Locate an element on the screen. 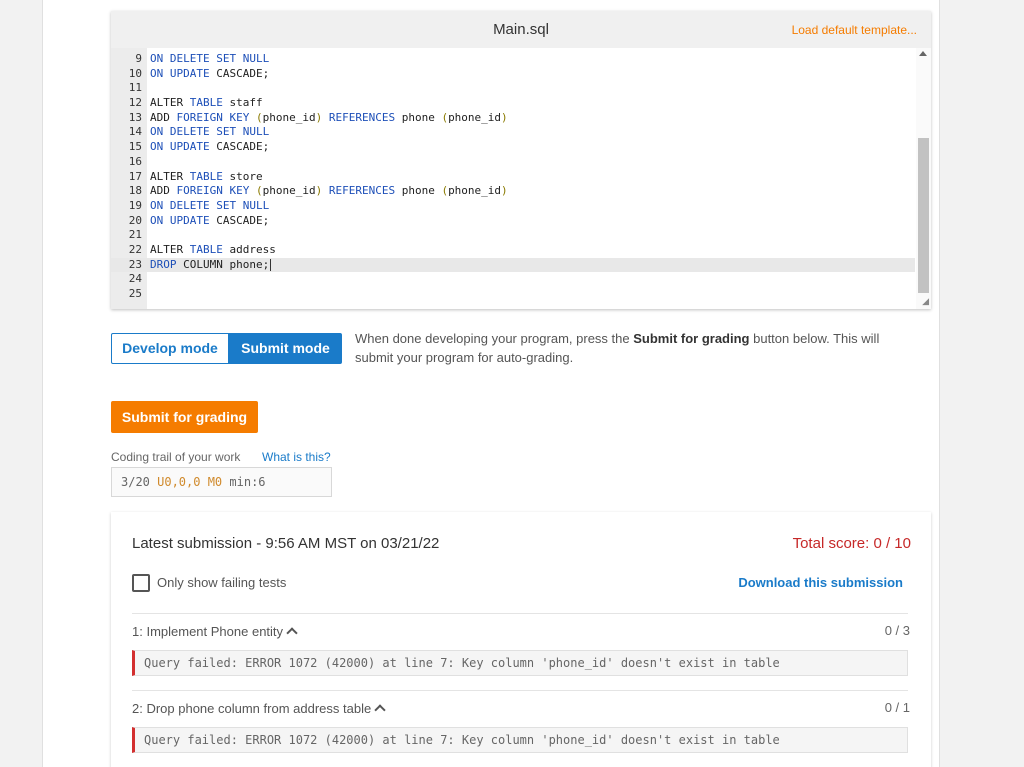 This screenshot has width=1024, height=767. code-line: 12 ALTER TABLE staff is located at coordinates (513, 103).